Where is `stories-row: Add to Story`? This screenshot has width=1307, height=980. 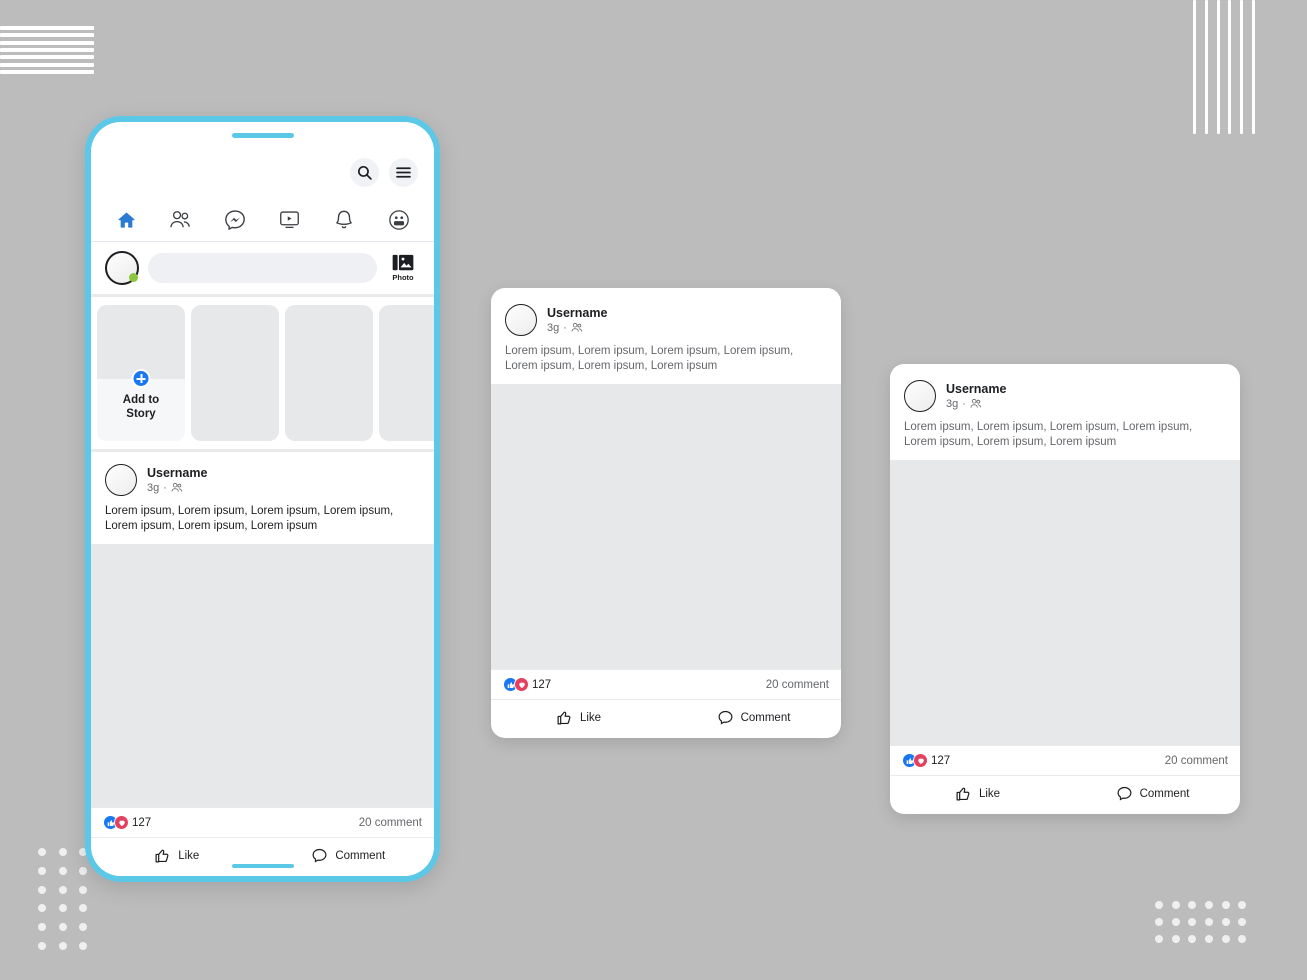 stories-row: Add to Story is located at coordinates (262, 374).